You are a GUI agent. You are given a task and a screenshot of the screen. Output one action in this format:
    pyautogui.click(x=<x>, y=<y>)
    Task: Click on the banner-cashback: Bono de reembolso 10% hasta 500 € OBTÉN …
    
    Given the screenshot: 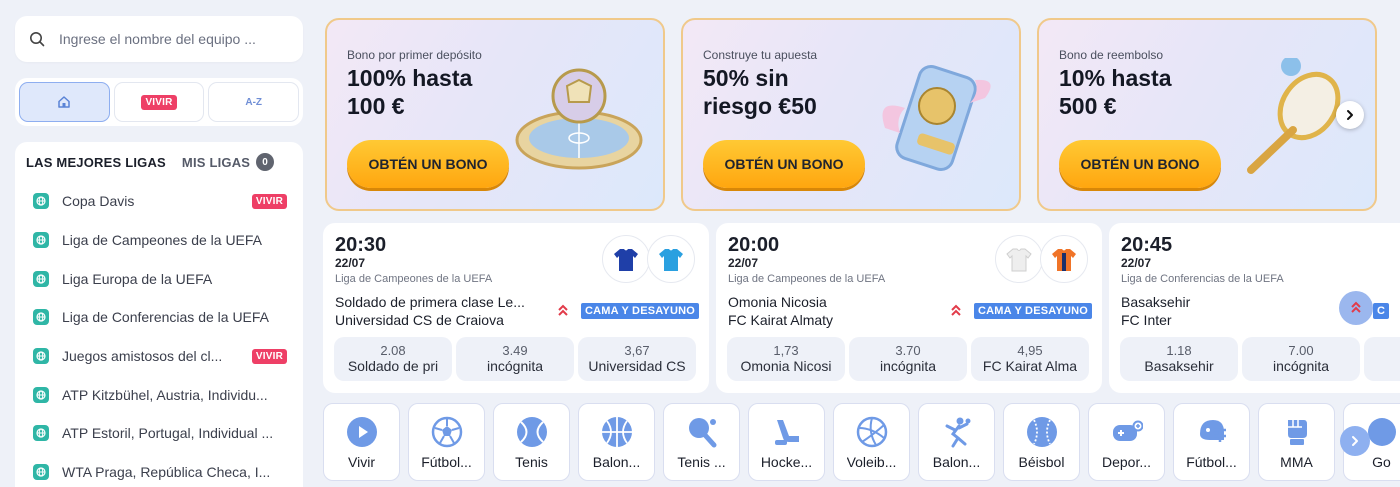 What is the action you would take?
    pyautogui.click(x=1207, y=114)
    